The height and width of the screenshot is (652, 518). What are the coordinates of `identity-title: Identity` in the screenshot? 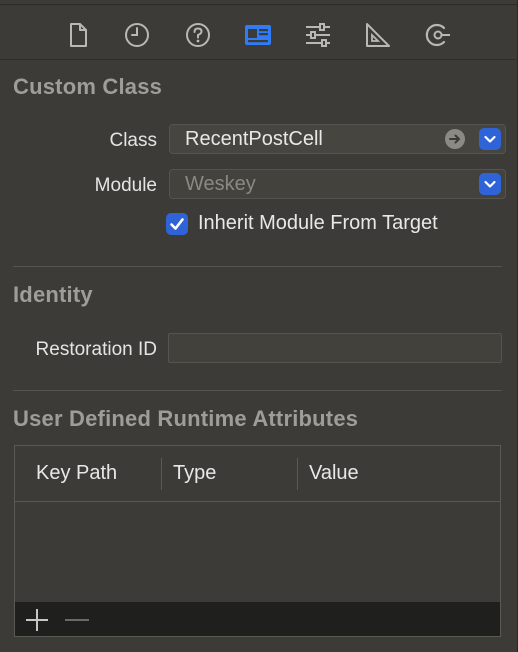 It's located at (53, 294).